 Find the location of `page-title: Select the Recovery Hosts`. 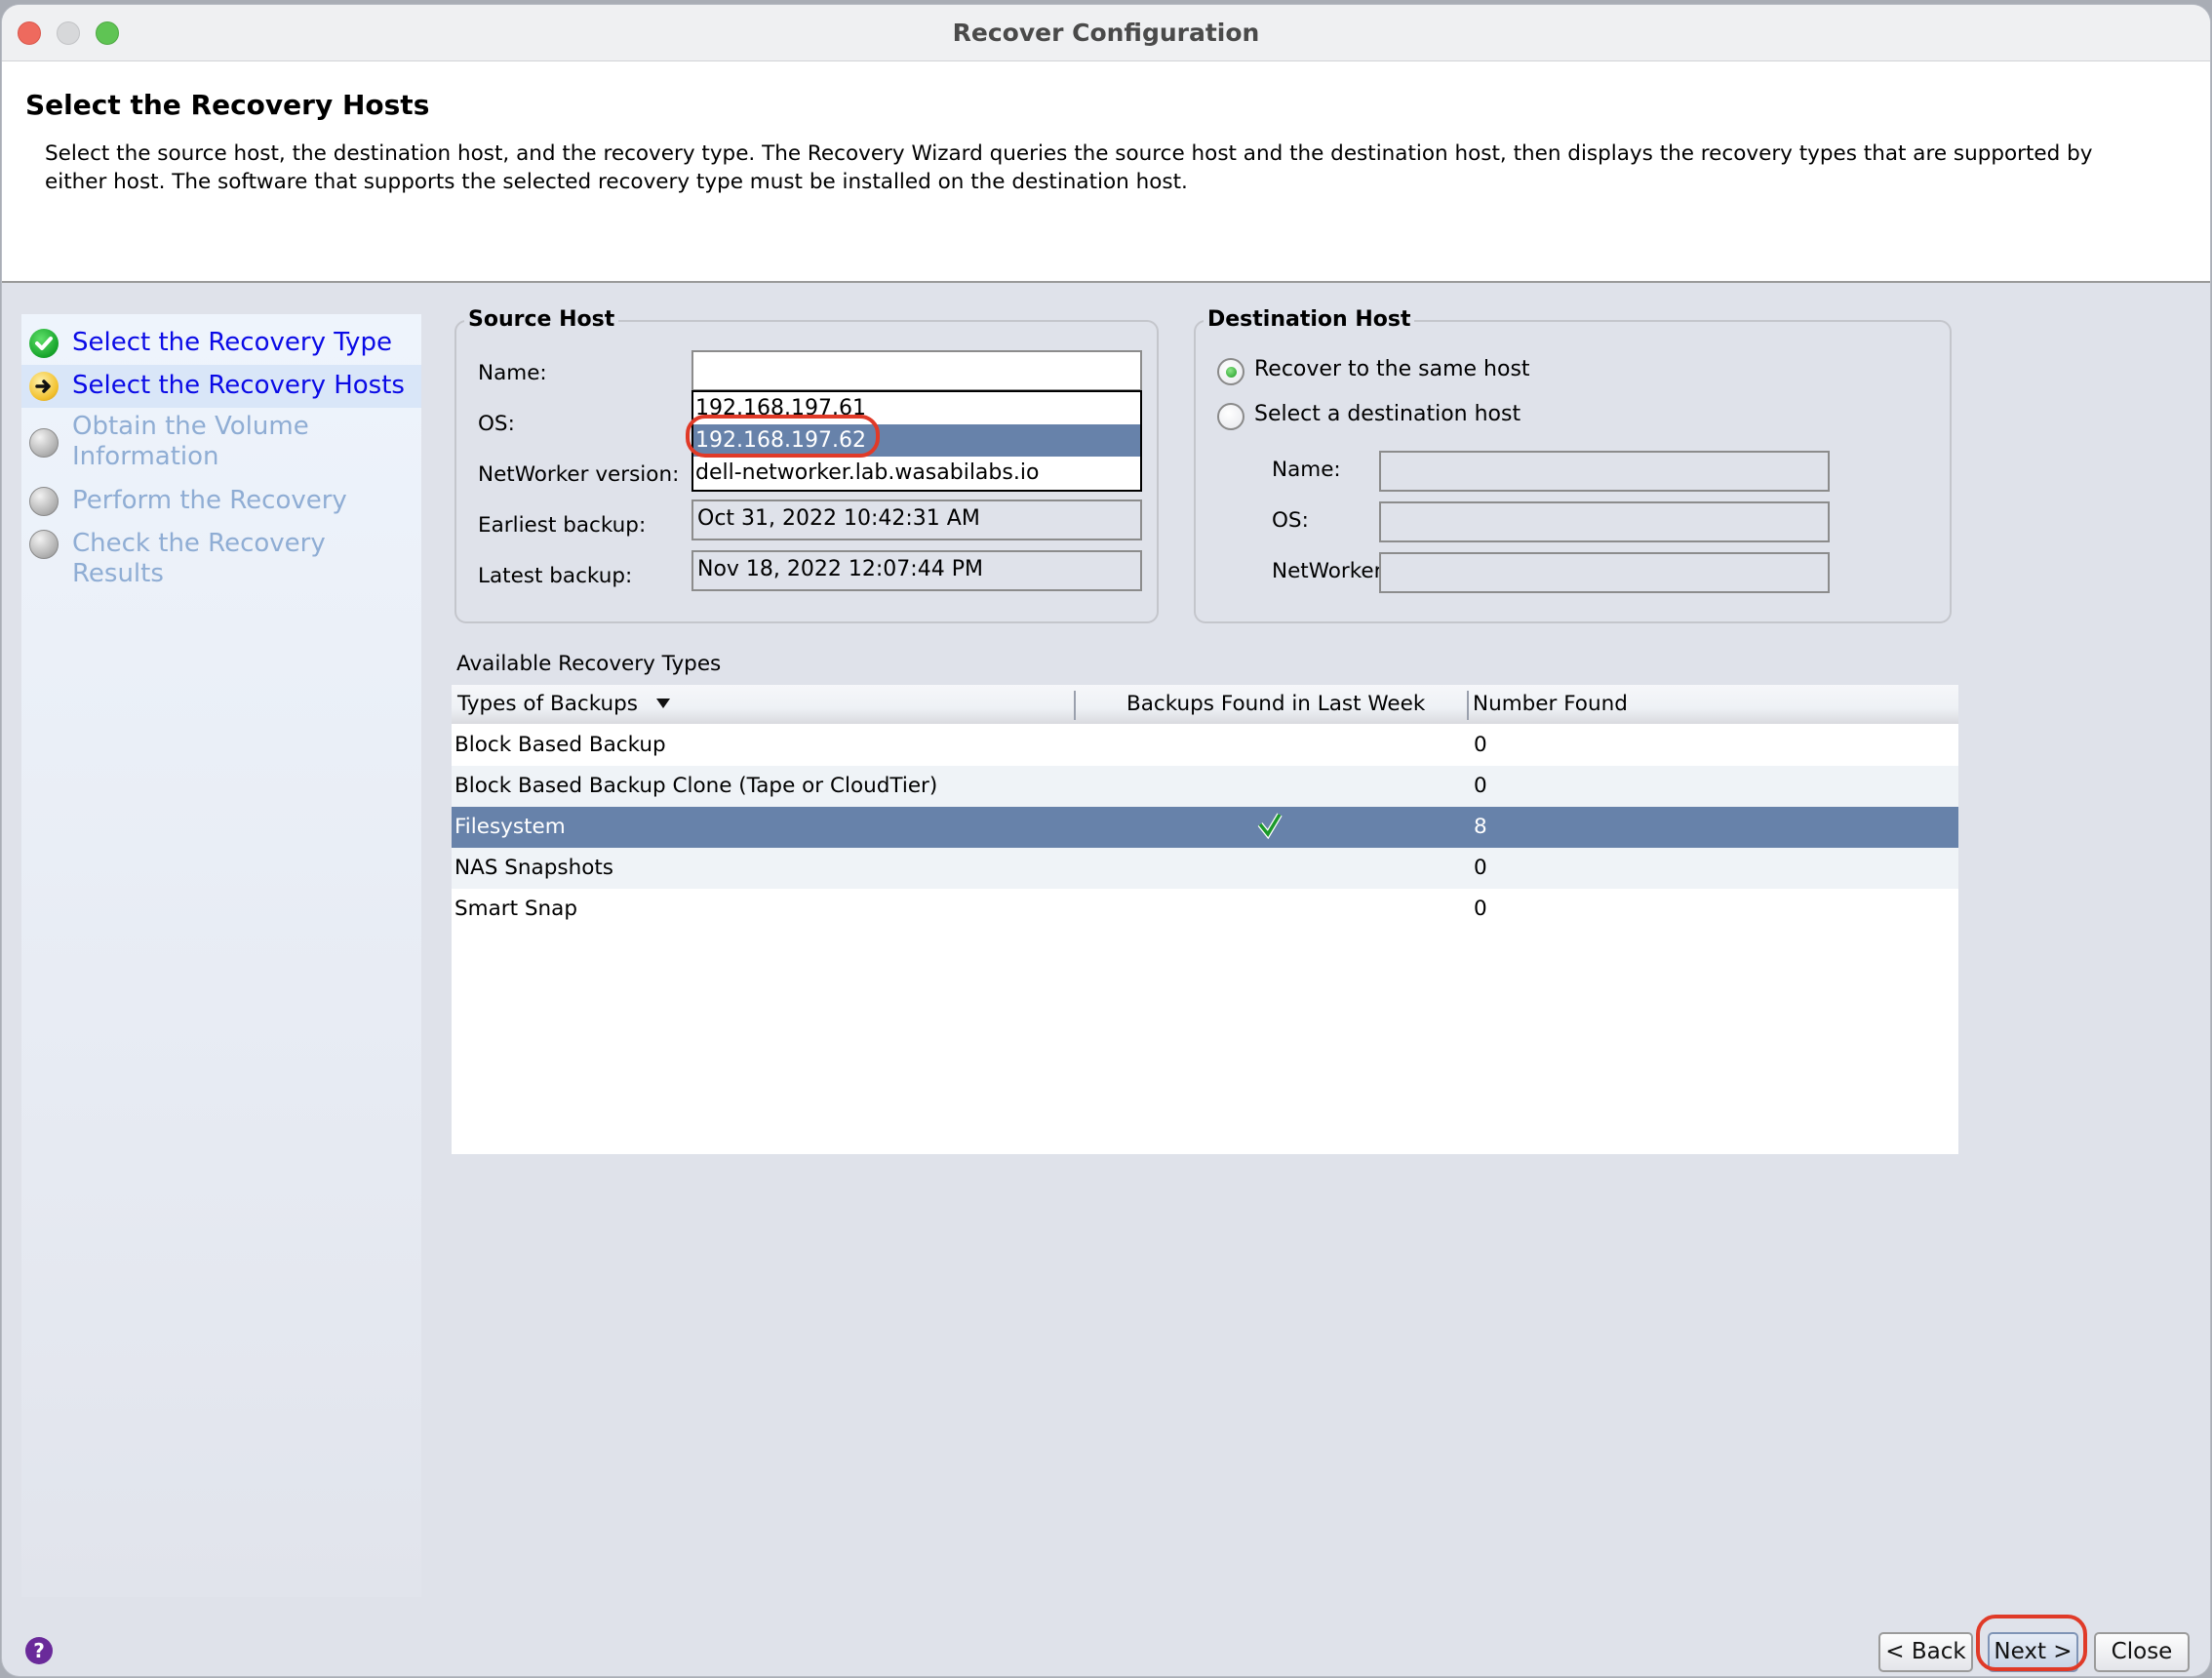

page-title: Select the Recovery Hosts is located at coordinates (227, 105).